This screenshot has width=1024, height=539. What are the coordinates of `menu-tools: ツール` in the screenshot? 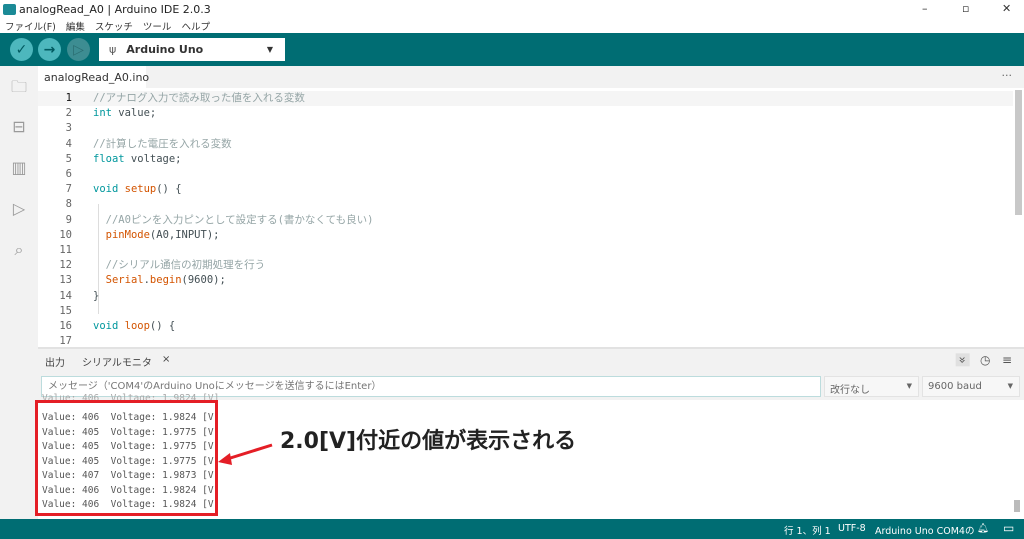 It's located at (157, 26).